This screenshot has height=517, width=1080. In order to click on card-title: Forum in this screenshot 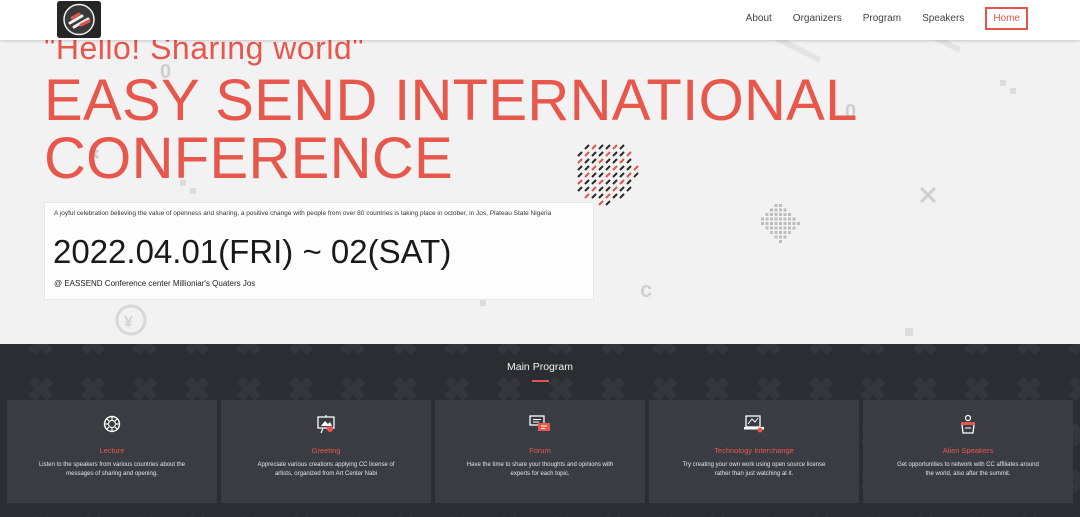, I will do `click(540, 450)`.